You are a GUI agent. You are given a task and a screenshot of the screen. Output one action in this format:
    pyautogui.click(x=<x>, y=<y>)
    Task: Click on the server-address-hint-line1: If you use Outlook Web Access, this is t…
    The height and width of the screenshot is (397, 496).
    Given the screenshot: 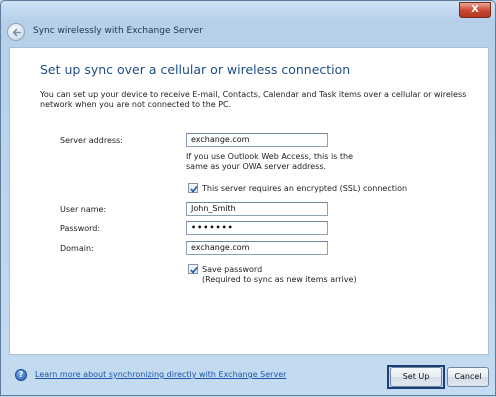 What is the action you would take?
    pyautogui.click(x=270, y=156)
    